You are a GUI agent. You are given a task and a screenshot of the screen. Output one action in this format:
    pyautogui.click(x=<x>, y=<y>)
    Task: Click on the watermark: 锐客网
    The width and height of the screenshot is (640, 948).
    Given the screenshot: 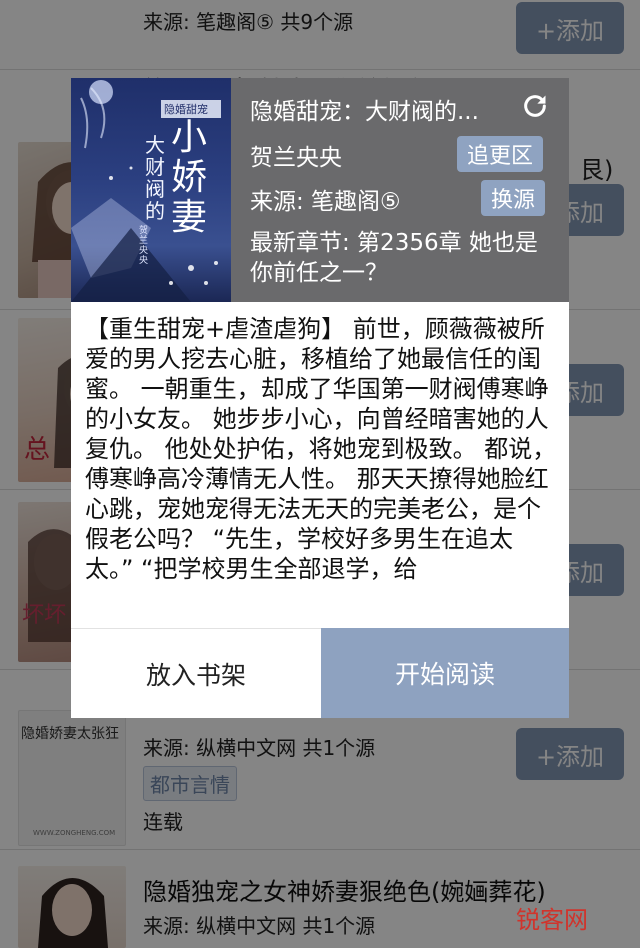 What is the action you would take?
    pyautogui.click(x=552, y=920)
    